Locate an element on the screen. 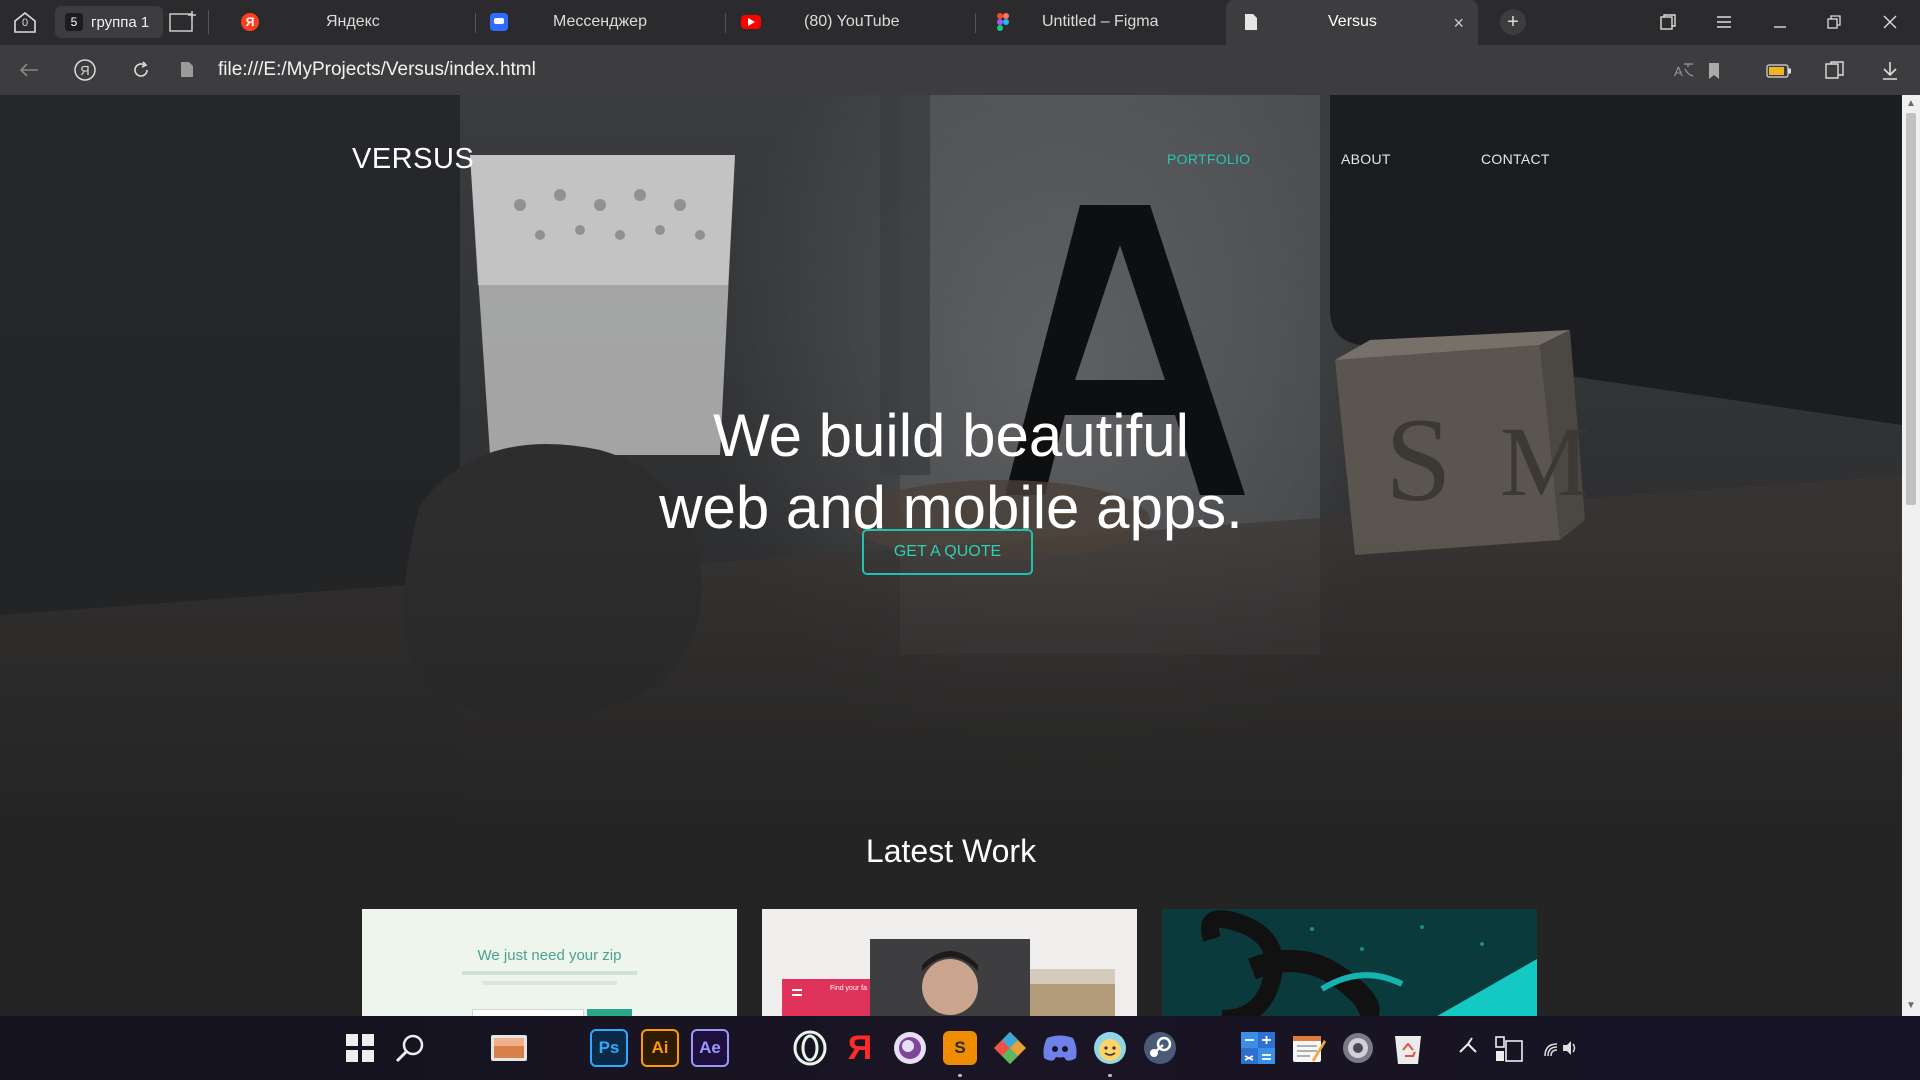 The height and width of the screenshot is (1080, 1920). work-card-octopus is located at coordinates (1349, 962).